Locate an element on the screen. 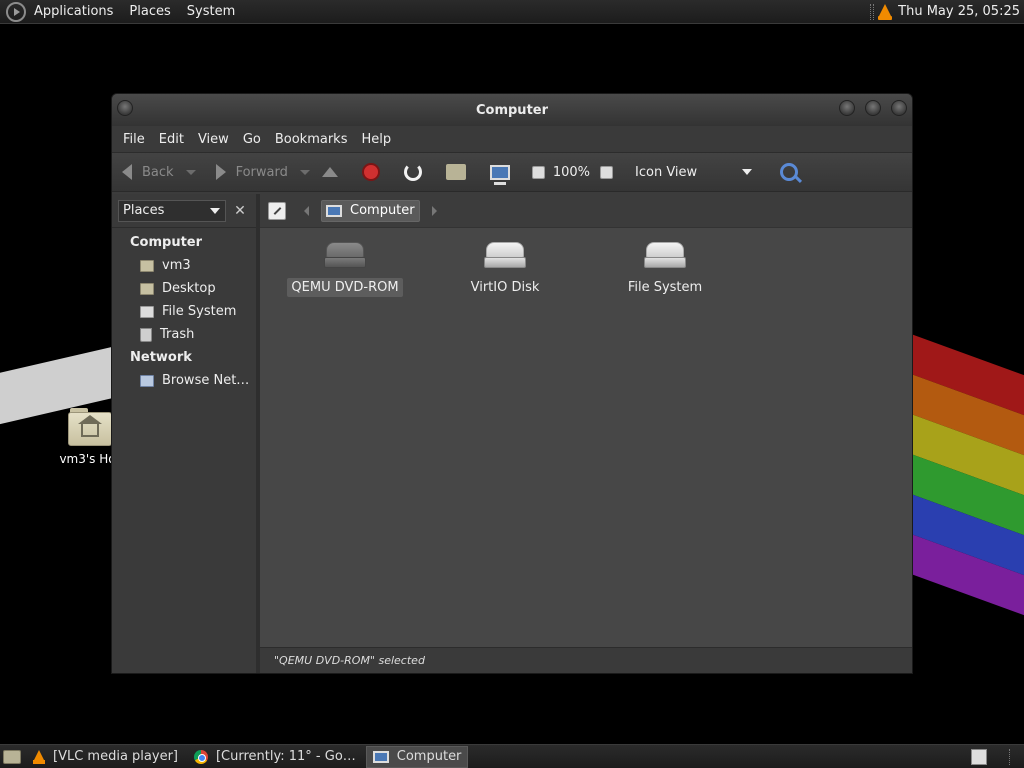 The image size is (1024, 768). show-desktop-icon is located at coordinates (12, 756).